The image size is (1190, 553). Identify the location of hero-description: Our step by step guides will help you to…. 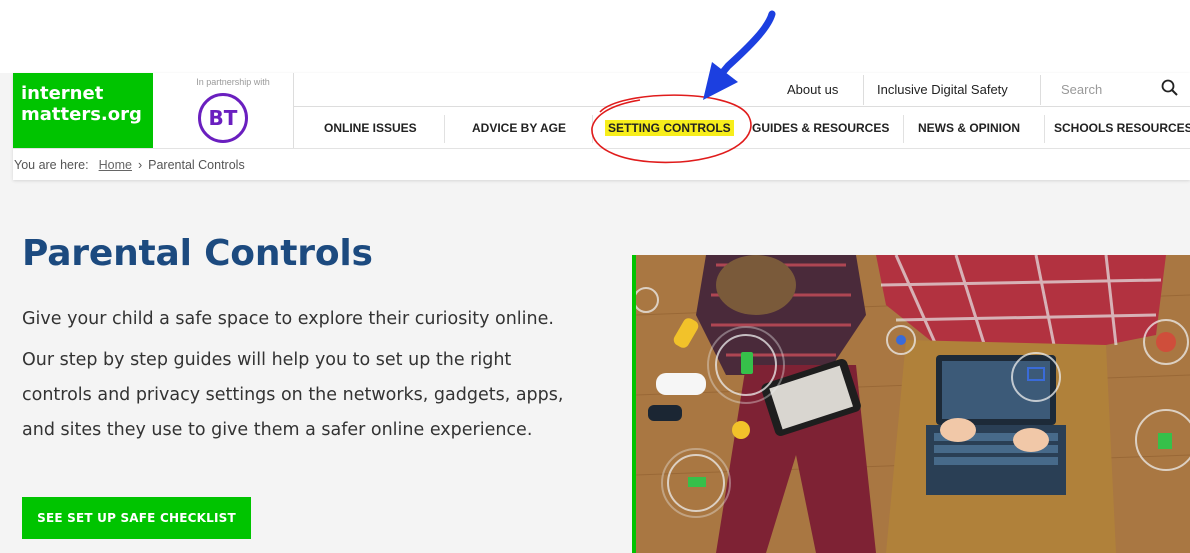
(293, 395).